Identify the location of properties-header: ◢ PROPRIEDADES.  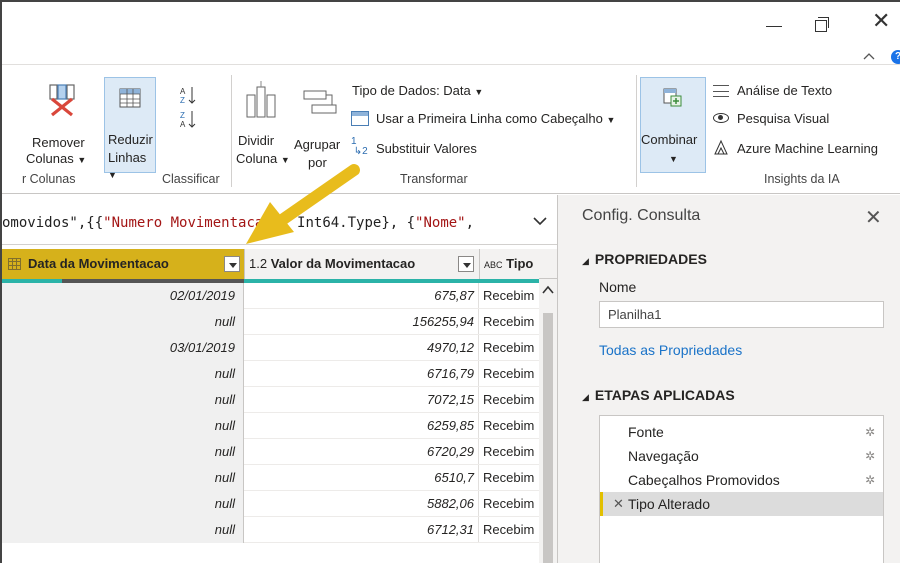
(644, 259).